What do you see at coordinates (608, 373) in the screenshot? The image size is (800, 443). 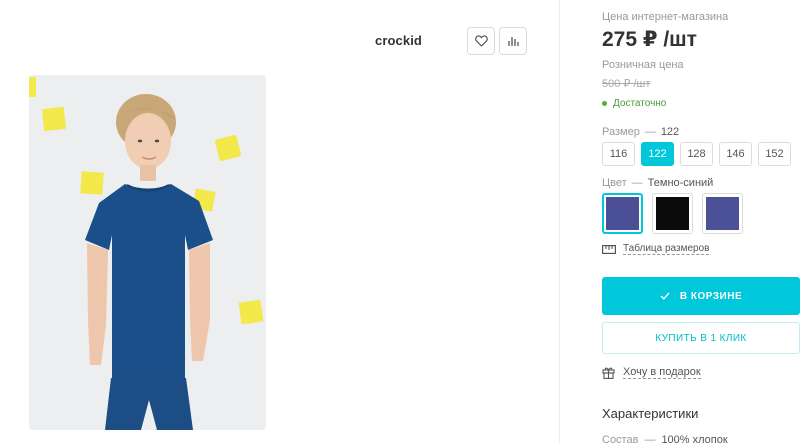 I see `gift-icon` at bounding box center [608, 373].